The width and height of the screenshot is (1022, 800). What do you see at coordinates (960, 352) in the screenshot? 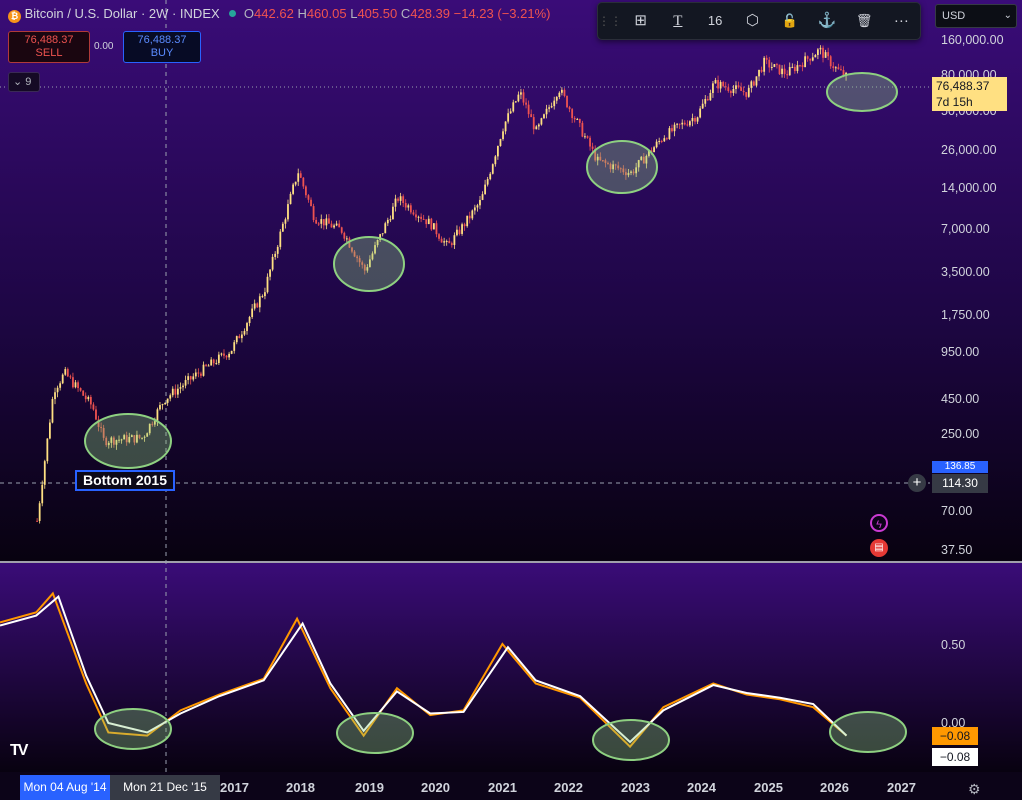
I see `price-axis-label: 950.00` at bounding box center [960, 352].